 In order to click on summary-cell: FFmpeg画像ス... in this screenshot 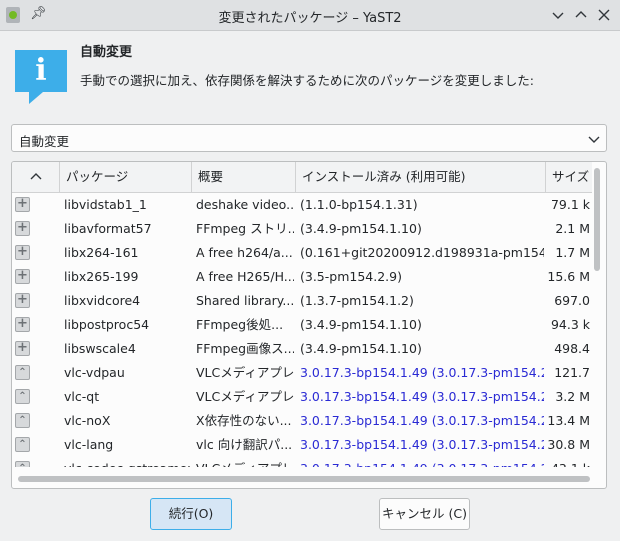, I will do `click(245, 348)`.